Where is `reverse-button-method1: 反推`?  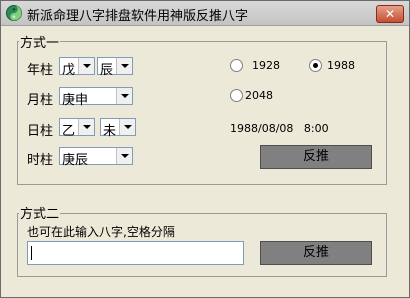
reverse-button-method1: 反推 is located at coordinates (316, 157).